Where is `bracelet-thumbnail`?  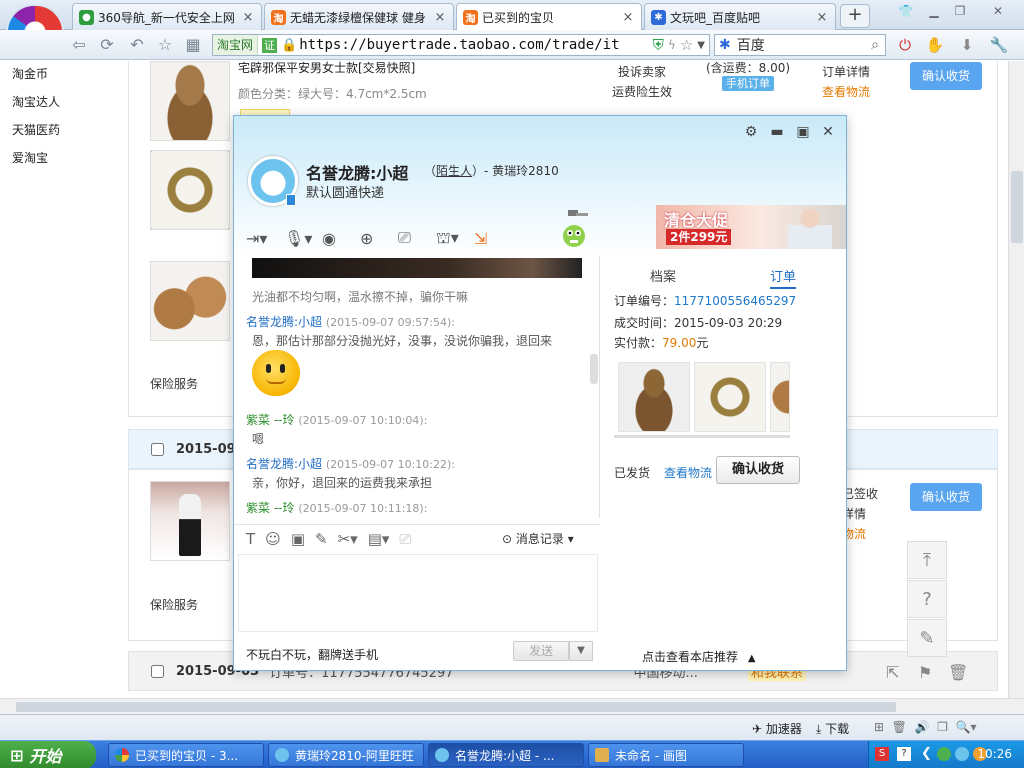
bracelet-thumbnail is located at coordinates (730, 397).